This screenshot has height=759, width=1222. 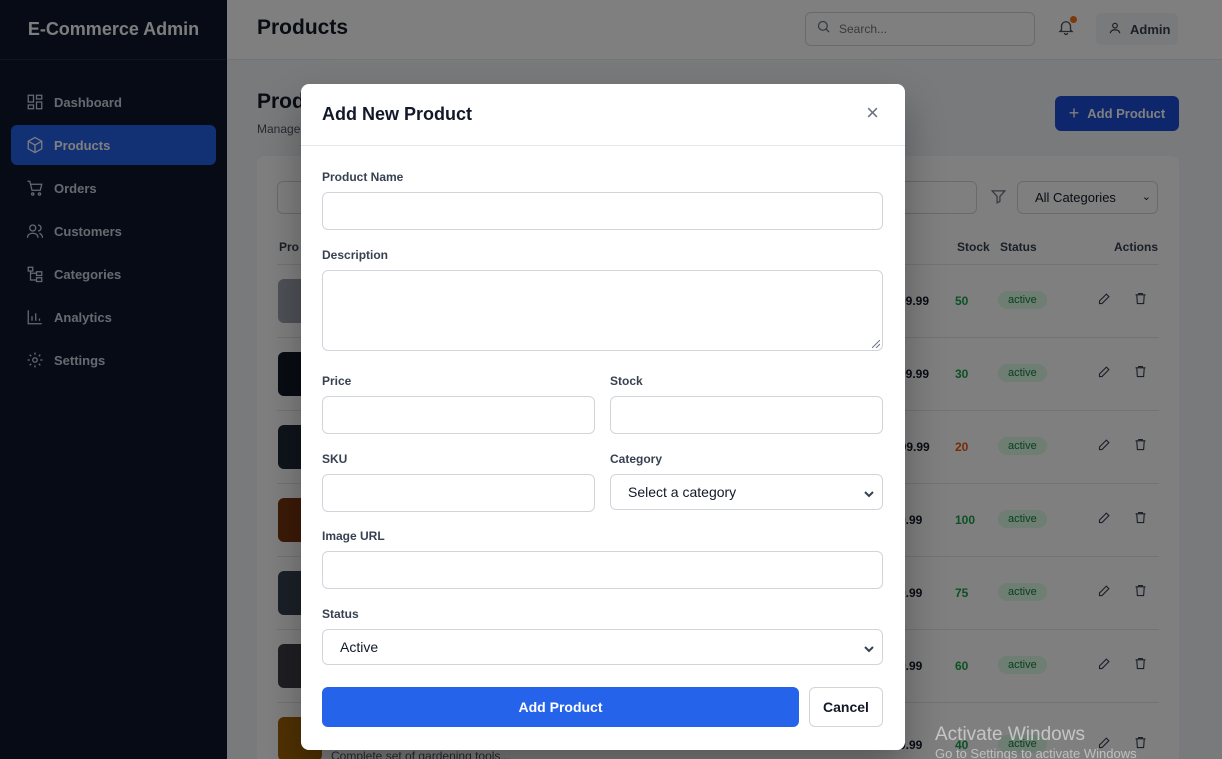 What do you see at coordinates (602, 211) in the screenshot?
I see `product-name-input` at bounding box center [602, 211].